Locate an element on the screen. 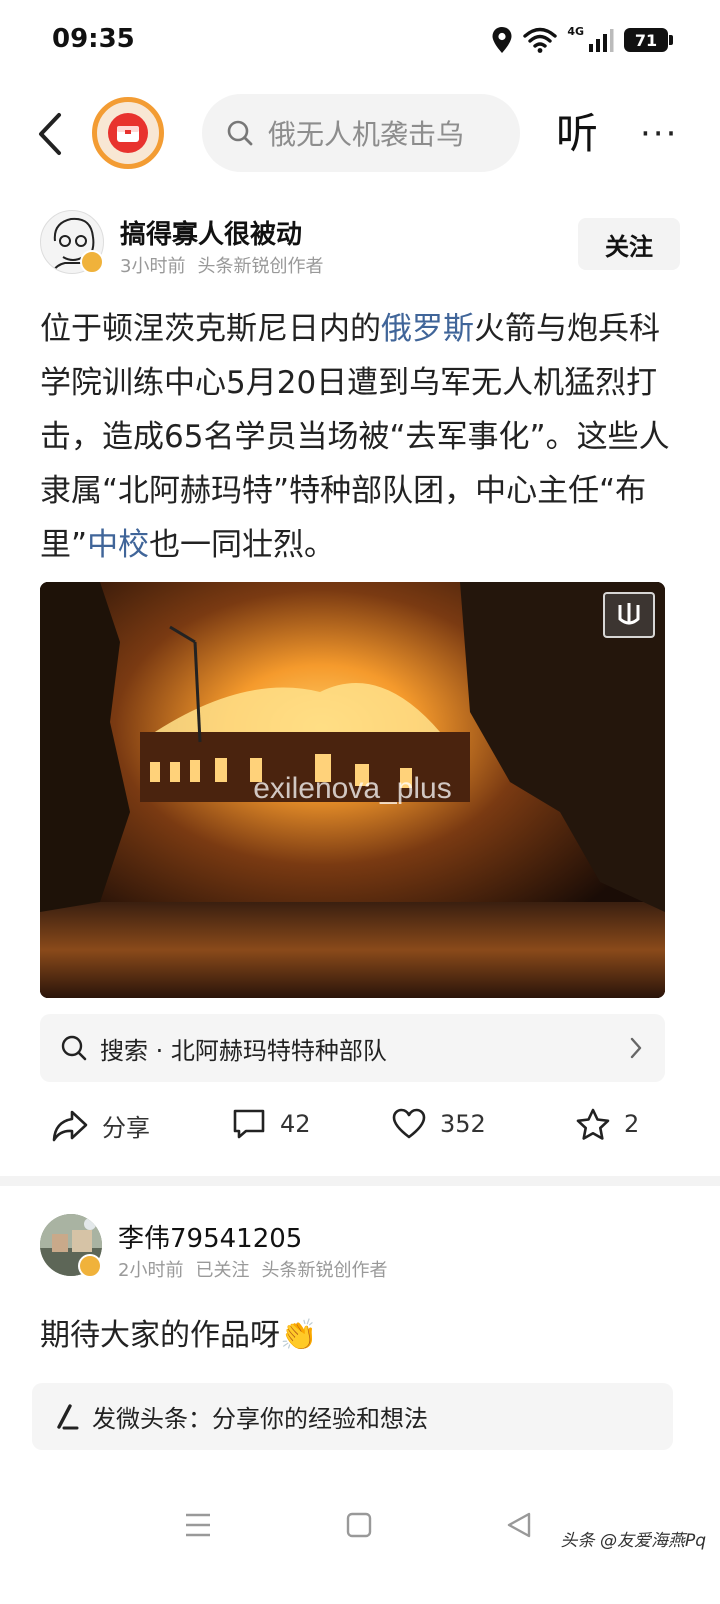 The height and width of the screenshot is (1604, 720). toutiao-logo-icon is located at coordinates (128, 133).